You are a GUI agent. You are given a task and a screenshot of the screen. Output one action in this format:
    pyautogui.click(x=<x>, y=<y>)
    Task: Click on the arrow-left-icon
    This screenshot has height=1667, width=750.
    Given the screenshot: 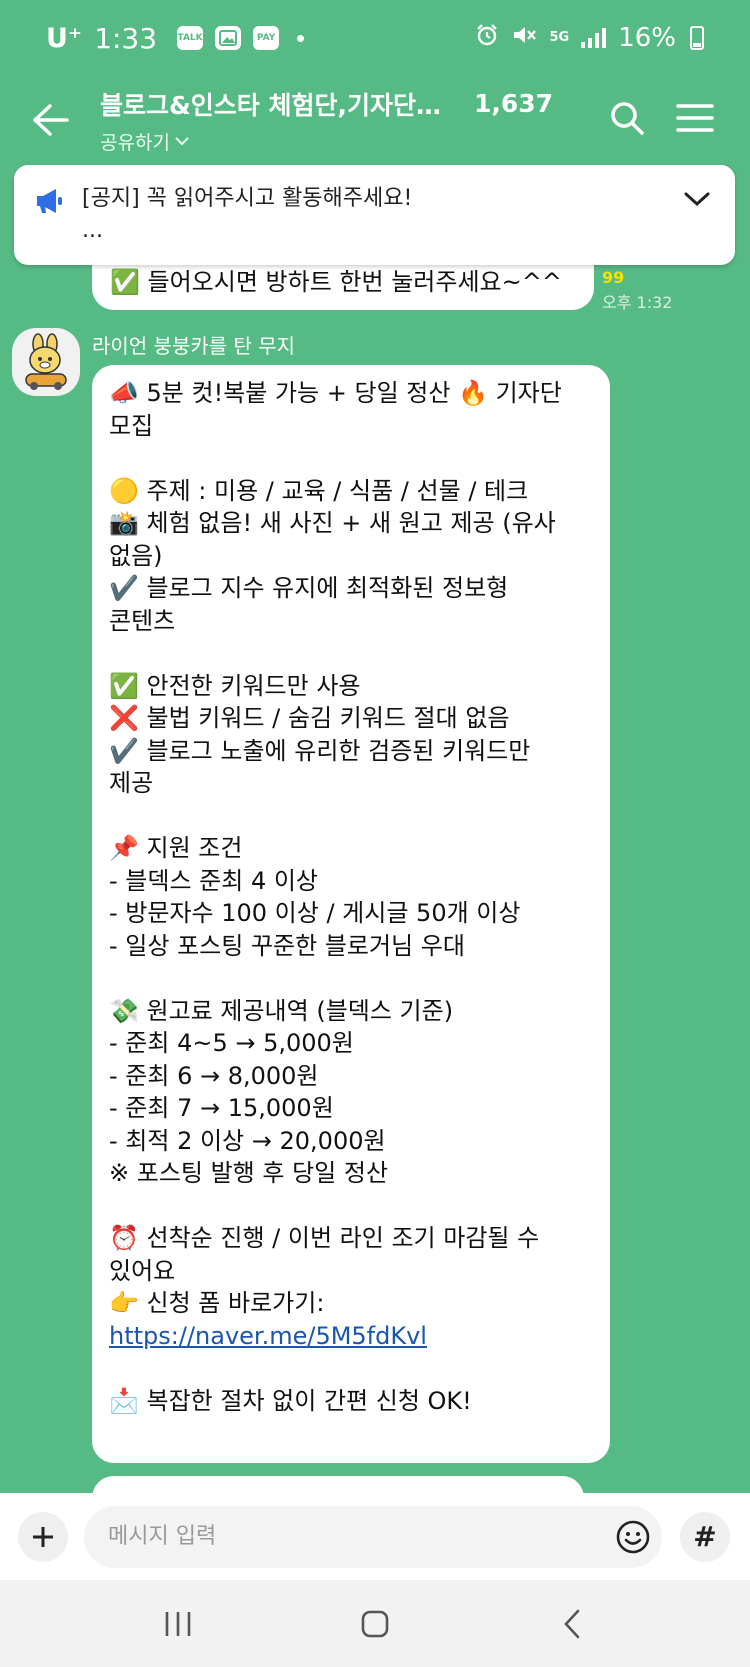 What is the action you would take?
    pyautogui.click(x=51, y=120)
    